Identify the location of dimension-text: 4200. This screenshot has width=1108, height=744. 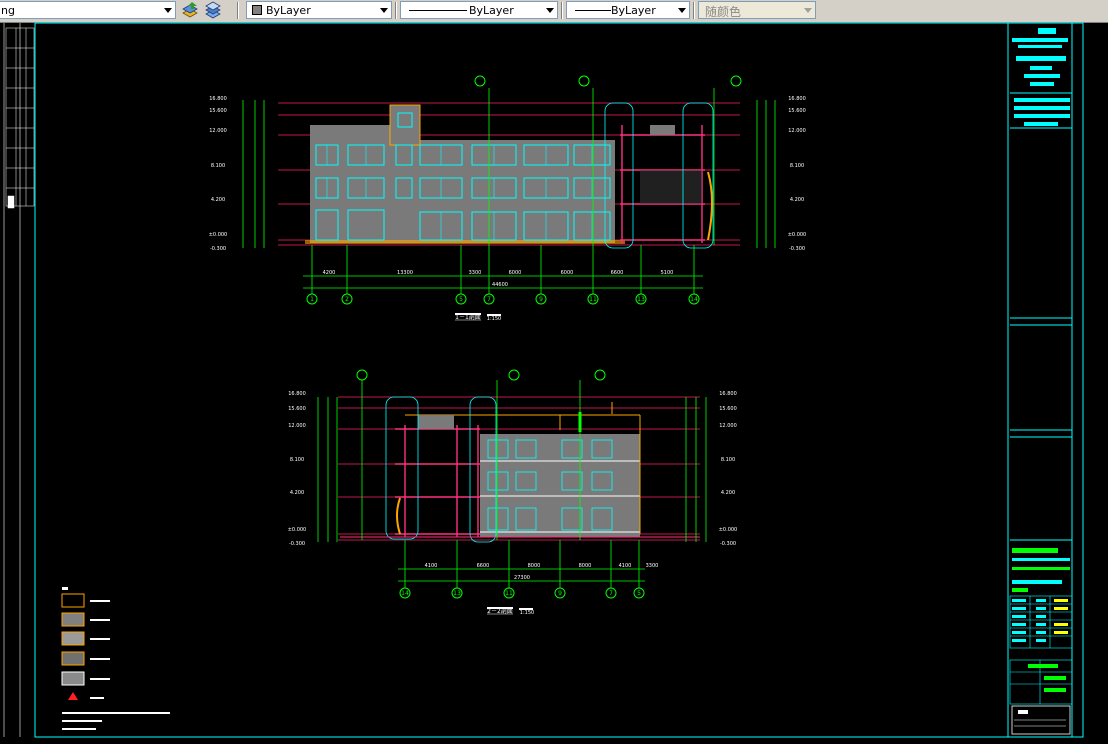
(329, 273).